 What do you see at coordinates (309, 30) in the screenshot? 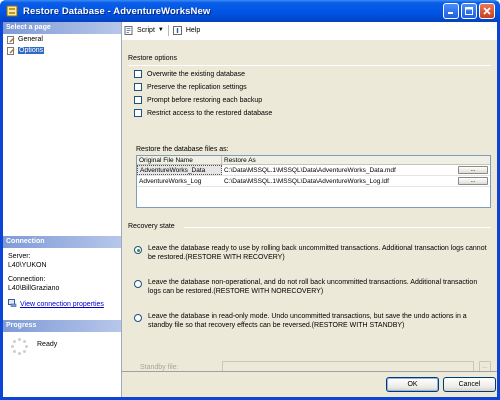
I see `toolbar: Script ▼ Help` at bounding box center [309, 30].